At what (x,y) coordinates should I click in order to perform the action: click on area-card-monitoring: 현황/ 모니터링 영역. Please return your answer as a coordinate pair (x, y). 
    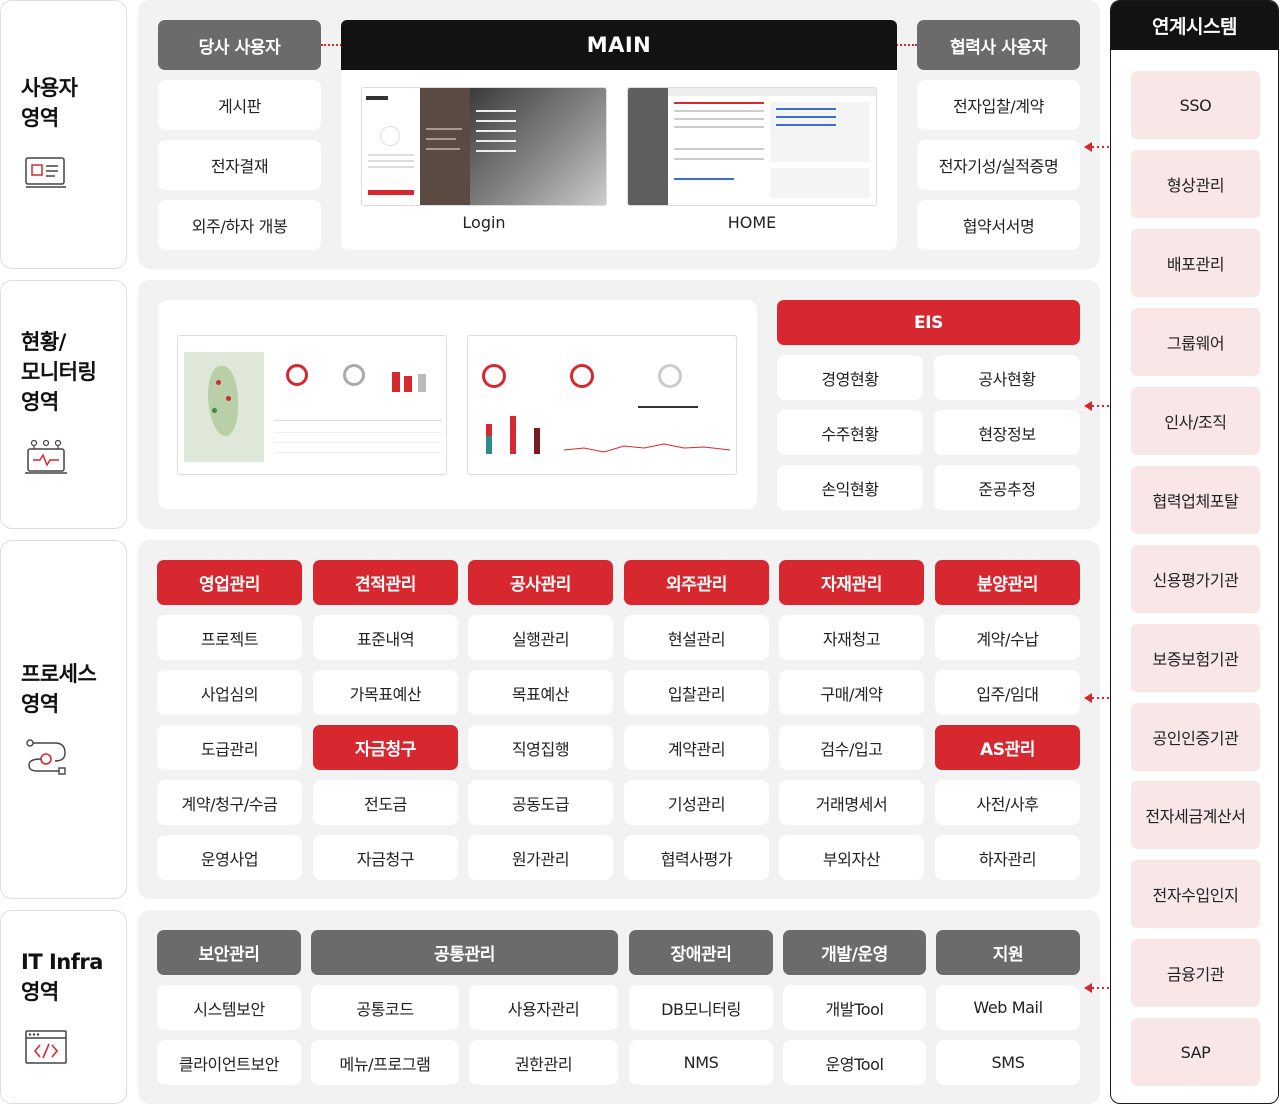
    Looking at the image, I should click on (63, 404).